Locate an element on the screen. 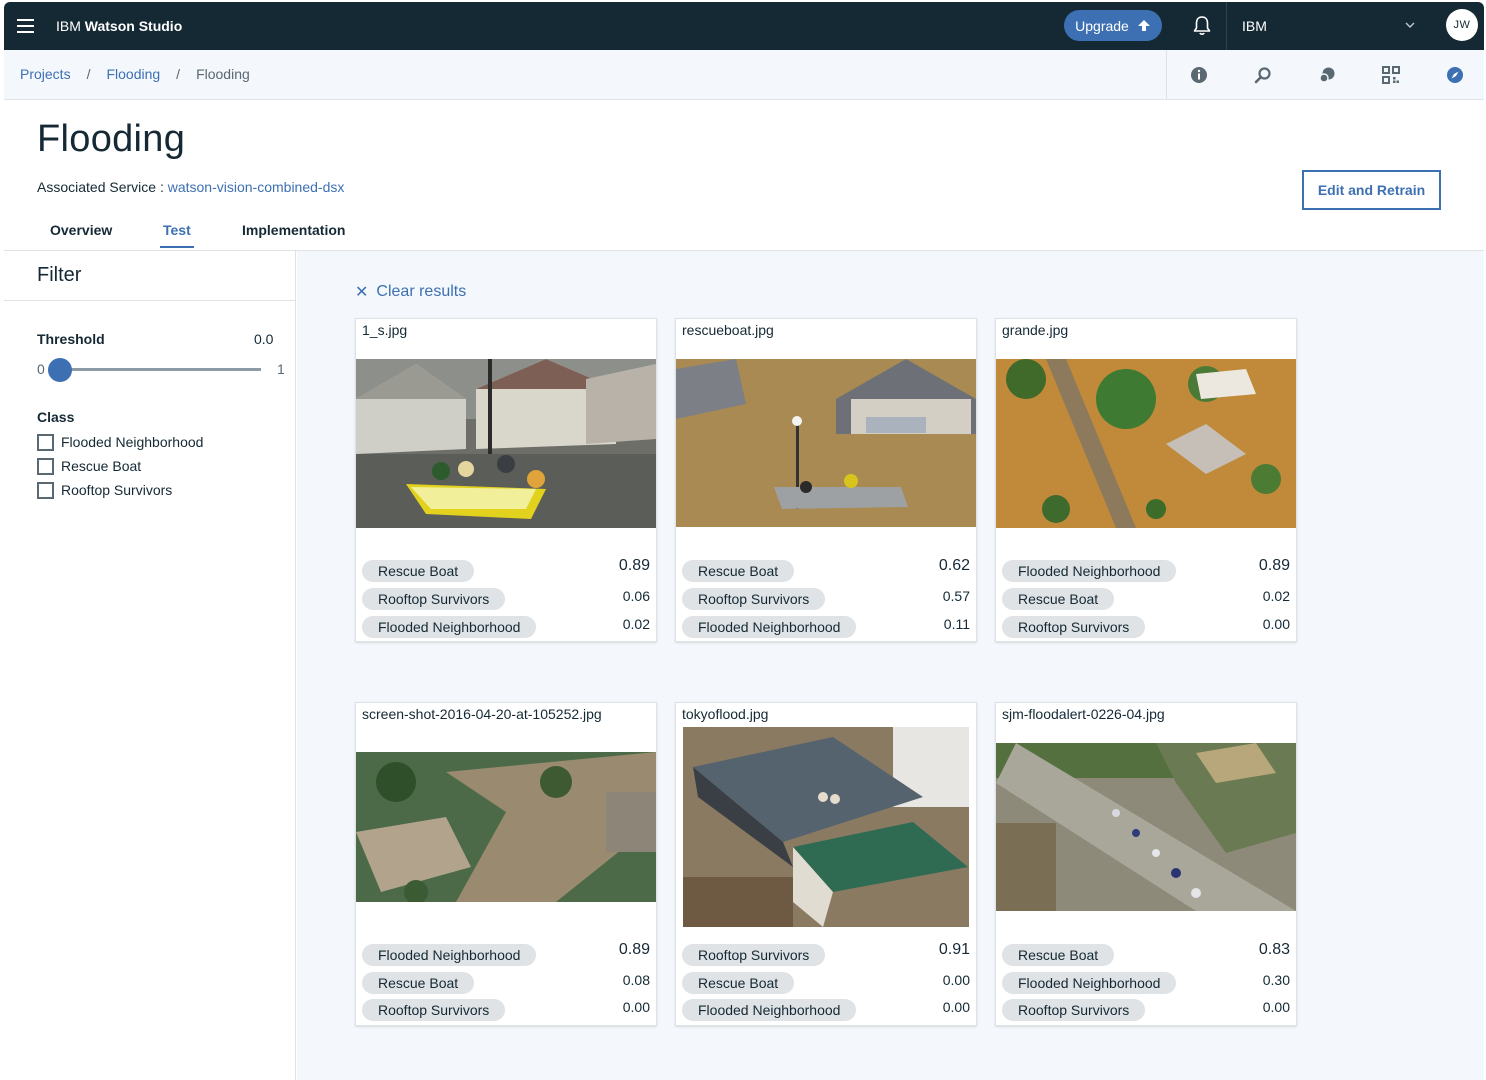 The image size is (1486, 1080). prediction-row: Rooftop Survivors 0.57 is located at coordinates (826, 599).